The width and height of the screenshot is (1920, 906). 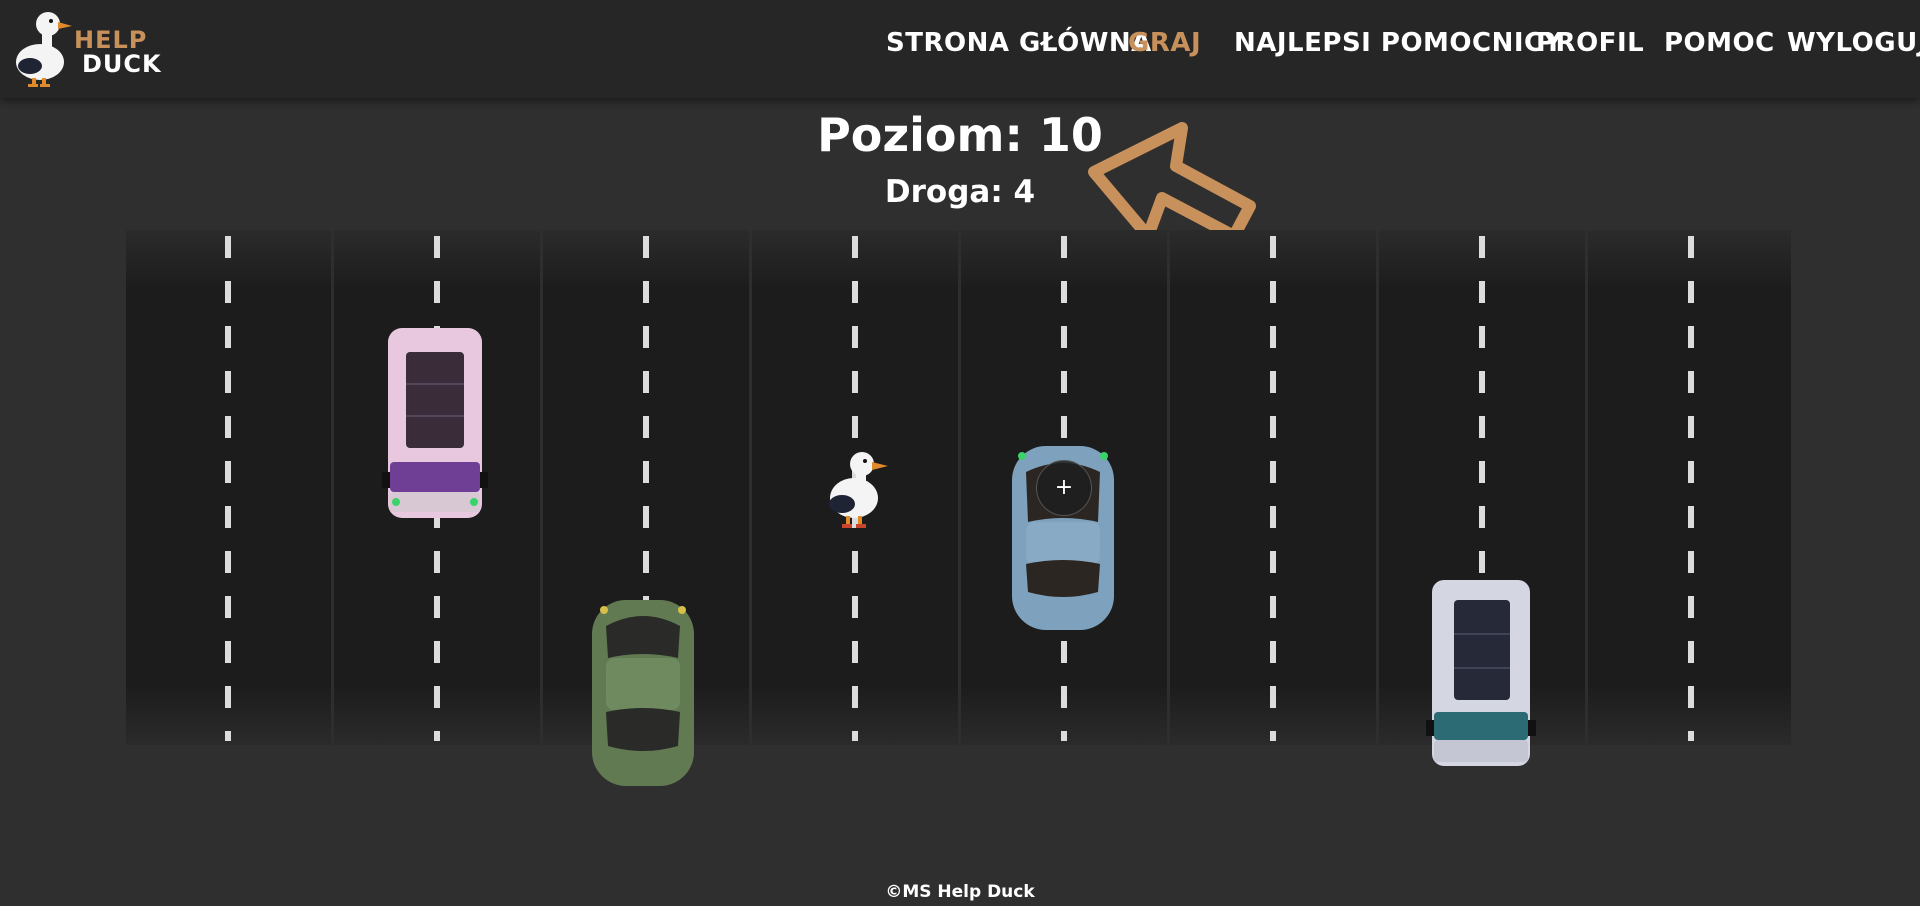 I want to click on road-indicator: Droga: 4, so click(x=960, y=192).